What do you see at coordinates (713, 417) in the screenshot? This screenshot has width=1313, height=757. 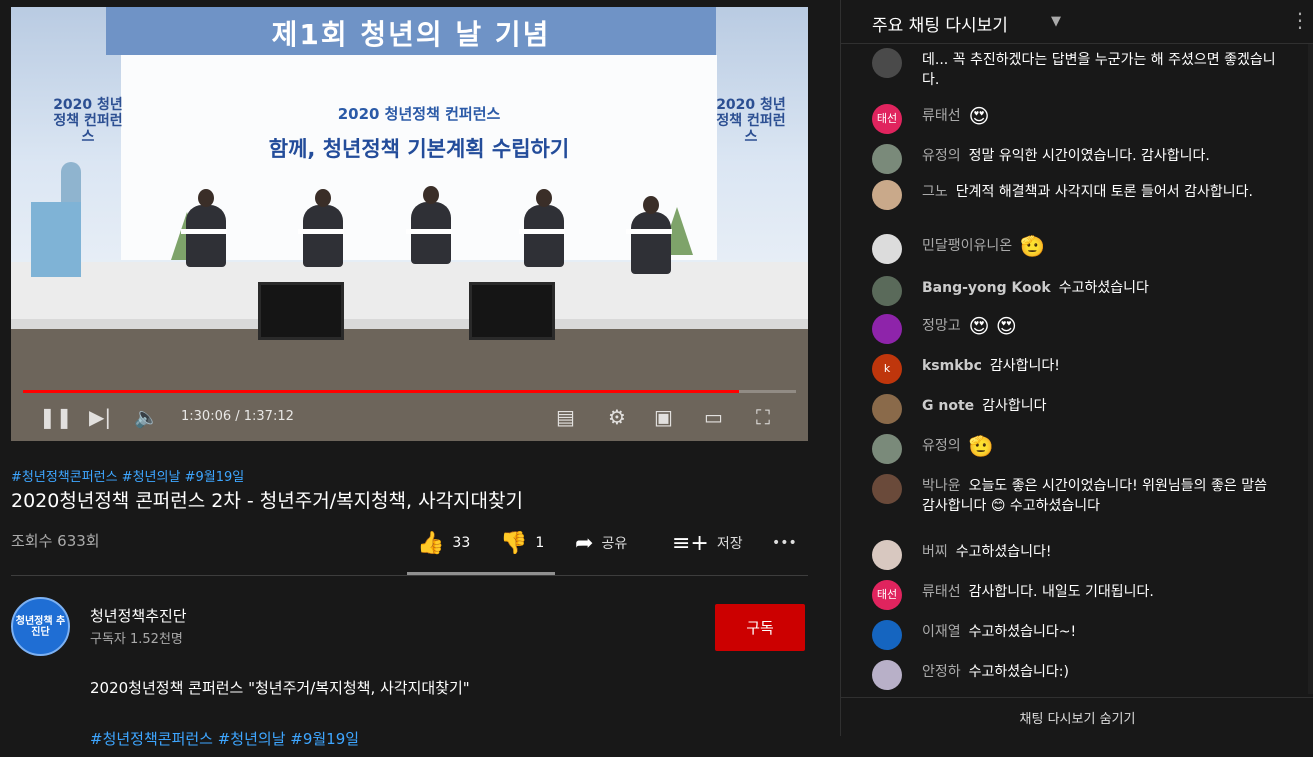 I see `theater-mode-icon: ▭` at bounding box center [713, 417].